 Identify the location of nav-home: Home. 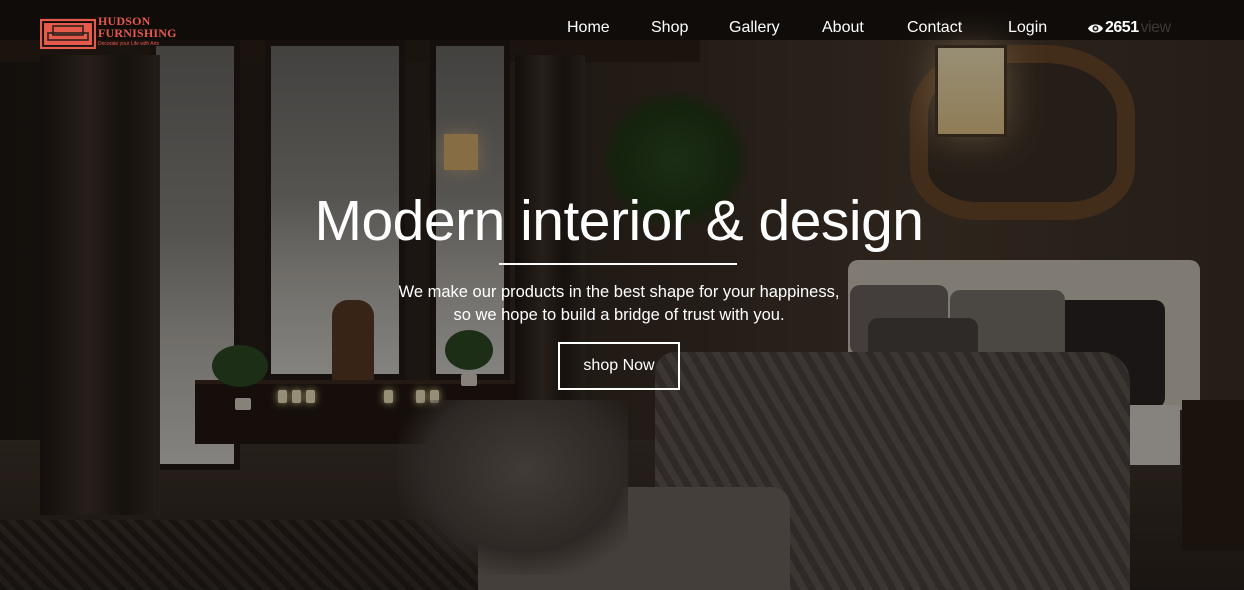
(588, 28).